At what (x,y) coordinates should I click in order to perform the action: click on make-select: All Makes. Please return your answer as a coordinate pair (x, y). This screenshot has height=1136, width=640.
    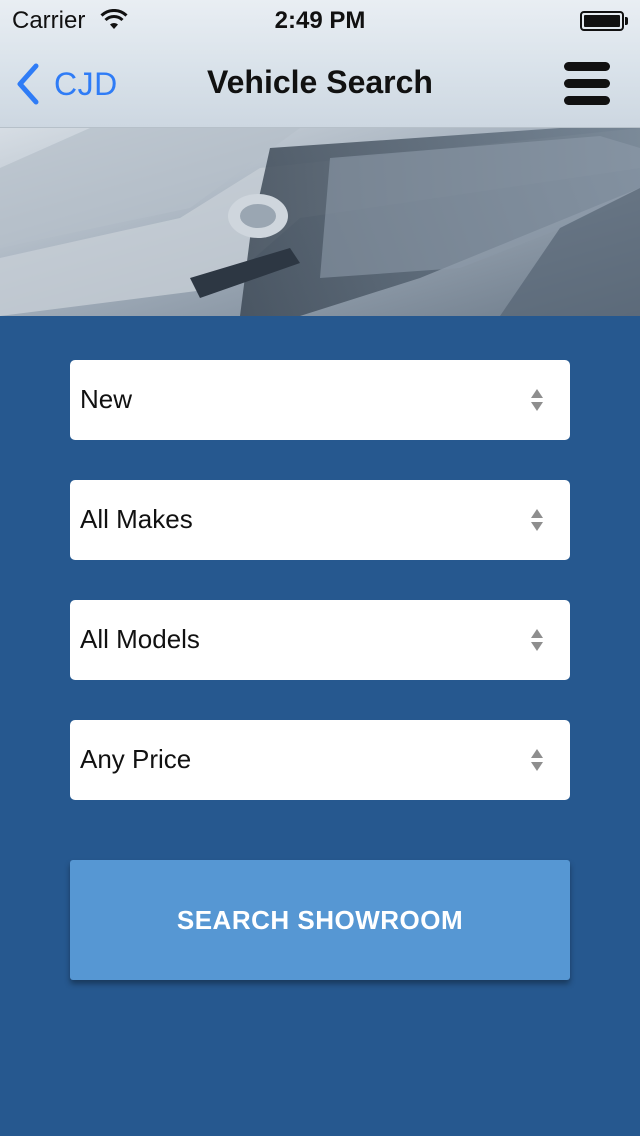
    Looking at the image, I should click on (320, 520).